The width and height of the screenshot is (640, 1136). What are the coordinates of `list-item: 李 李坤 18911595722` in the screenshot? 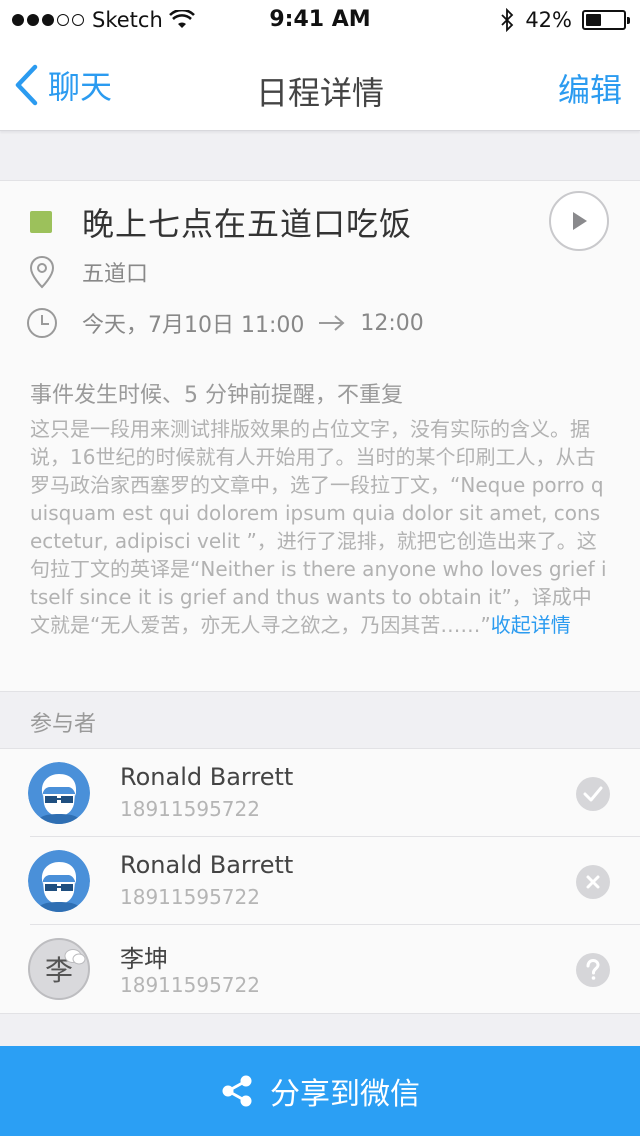 It's located at (320, 969).